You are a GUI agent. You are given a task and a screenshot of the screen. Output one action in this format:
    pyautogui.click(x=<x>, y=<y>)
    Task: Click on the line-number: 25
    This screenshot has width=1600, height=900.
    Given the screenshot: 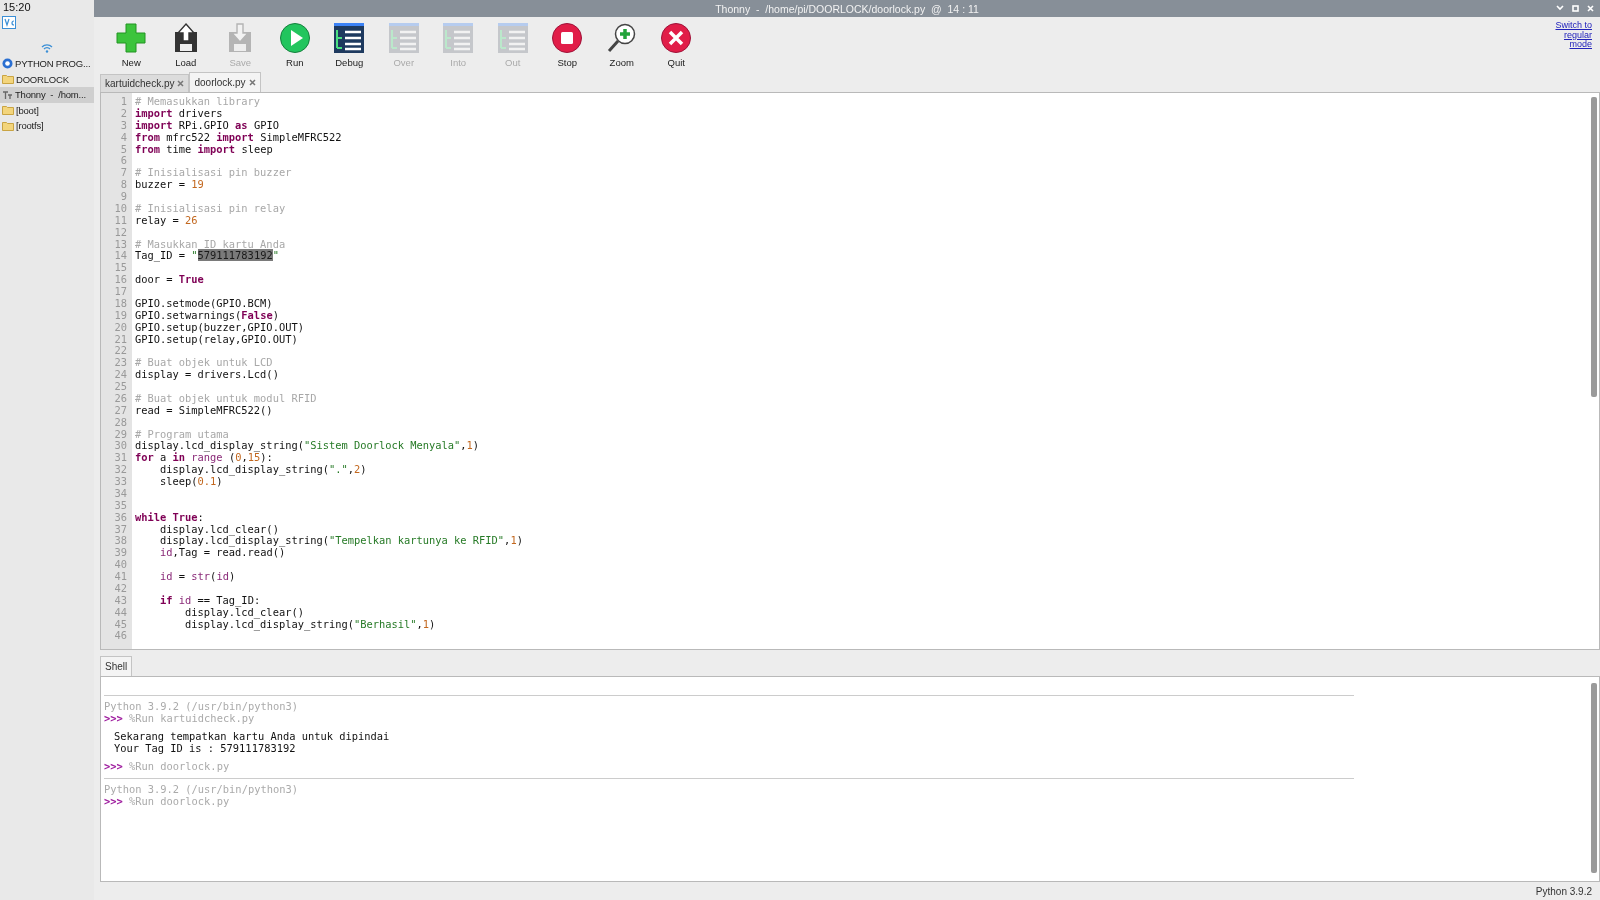 What is the action you would take?
    pyautogui.click(x=120, y=387)
    